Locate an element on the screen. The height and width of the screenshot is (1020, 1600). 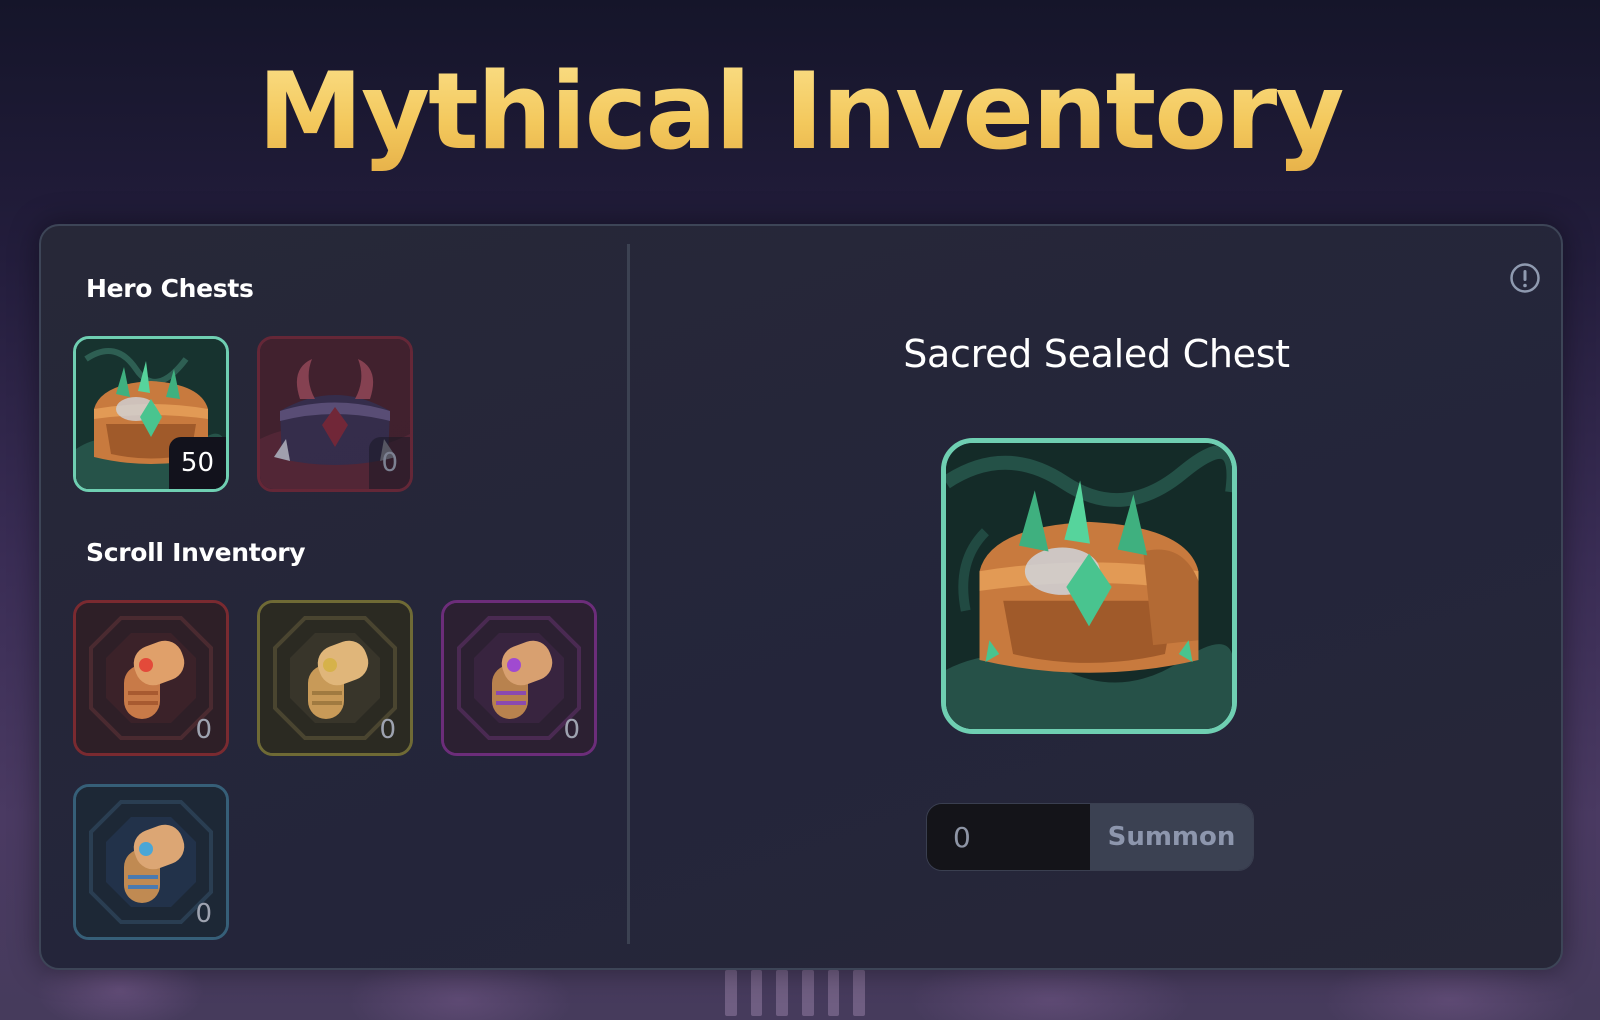
info-icon is located at coordinates (1525, 278).